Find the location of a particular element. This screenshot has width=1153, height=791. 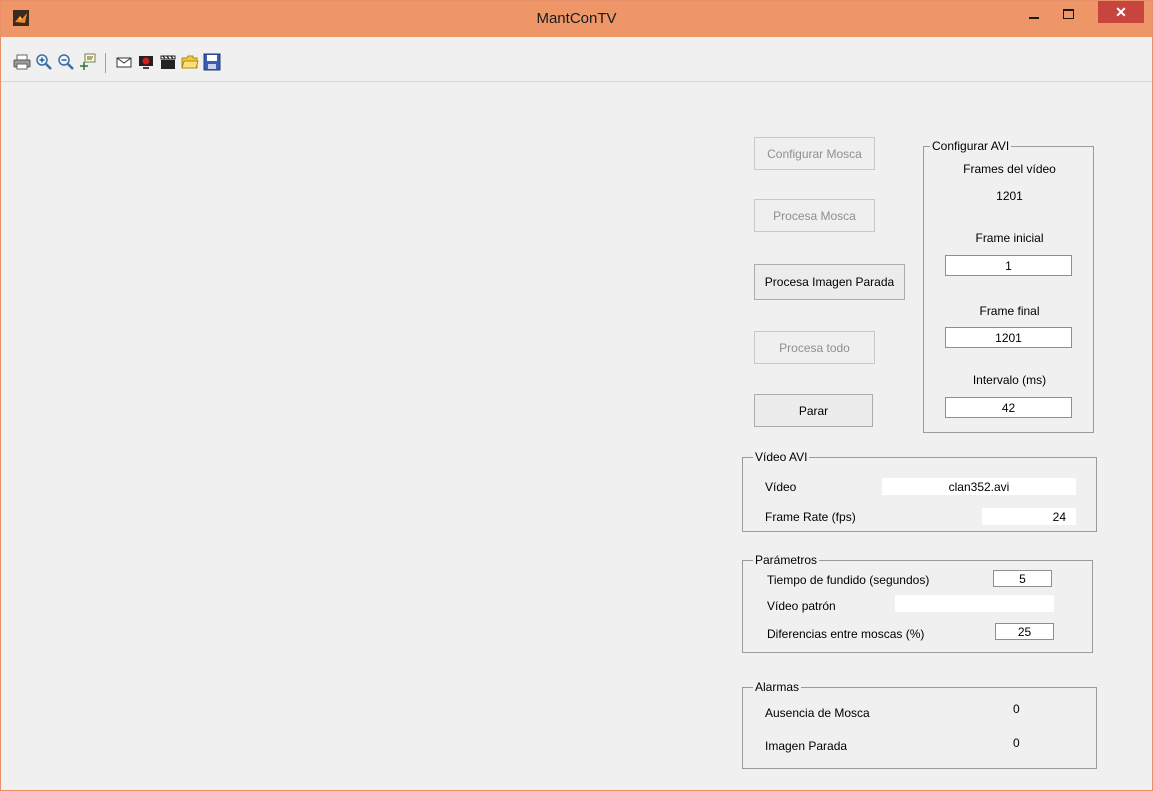

ausencia-label: Ausencia de Mosca is located at coordinates (817, 713).